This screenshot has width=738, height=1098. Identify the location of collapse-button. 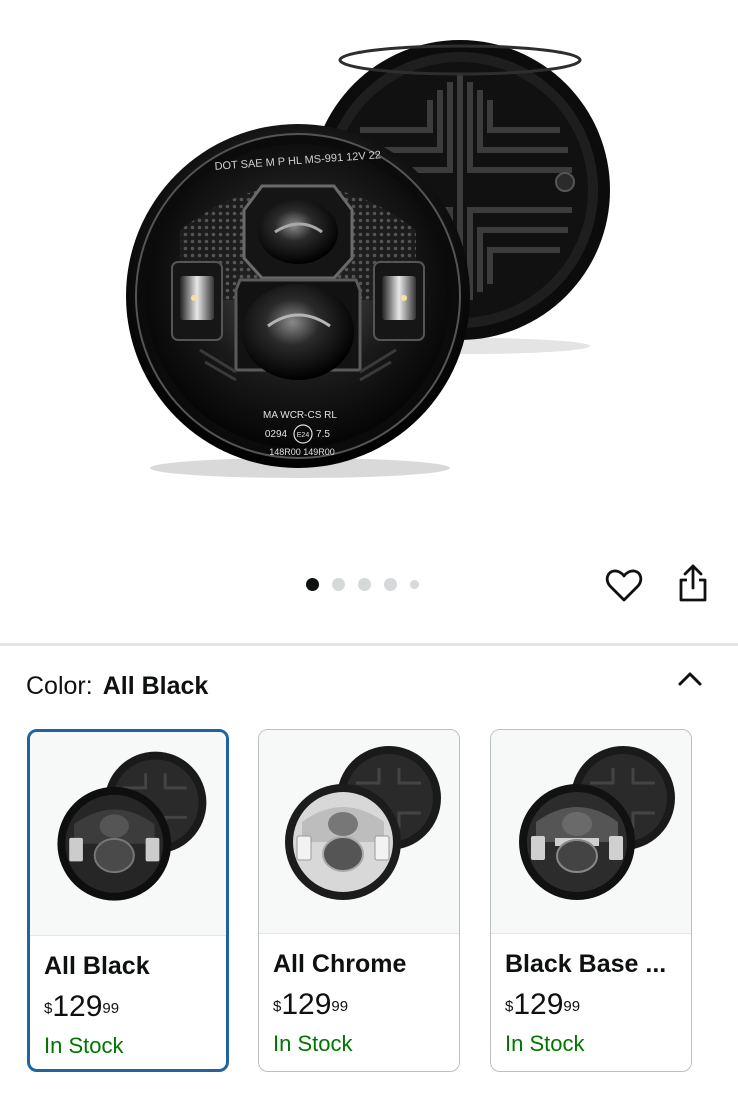
(690, 679).